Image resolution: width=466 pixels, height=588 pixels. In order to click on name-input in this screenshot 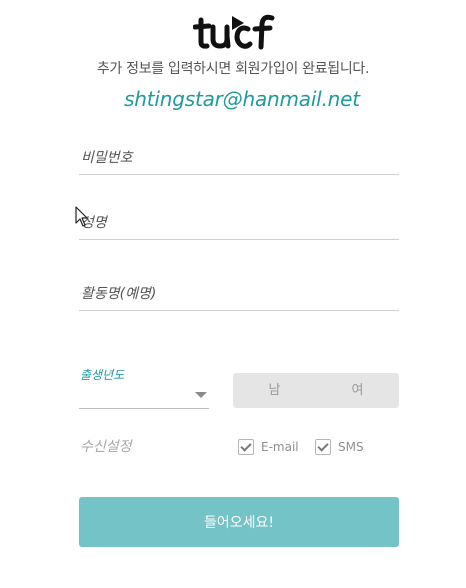, I will do `click(240, 223)`.